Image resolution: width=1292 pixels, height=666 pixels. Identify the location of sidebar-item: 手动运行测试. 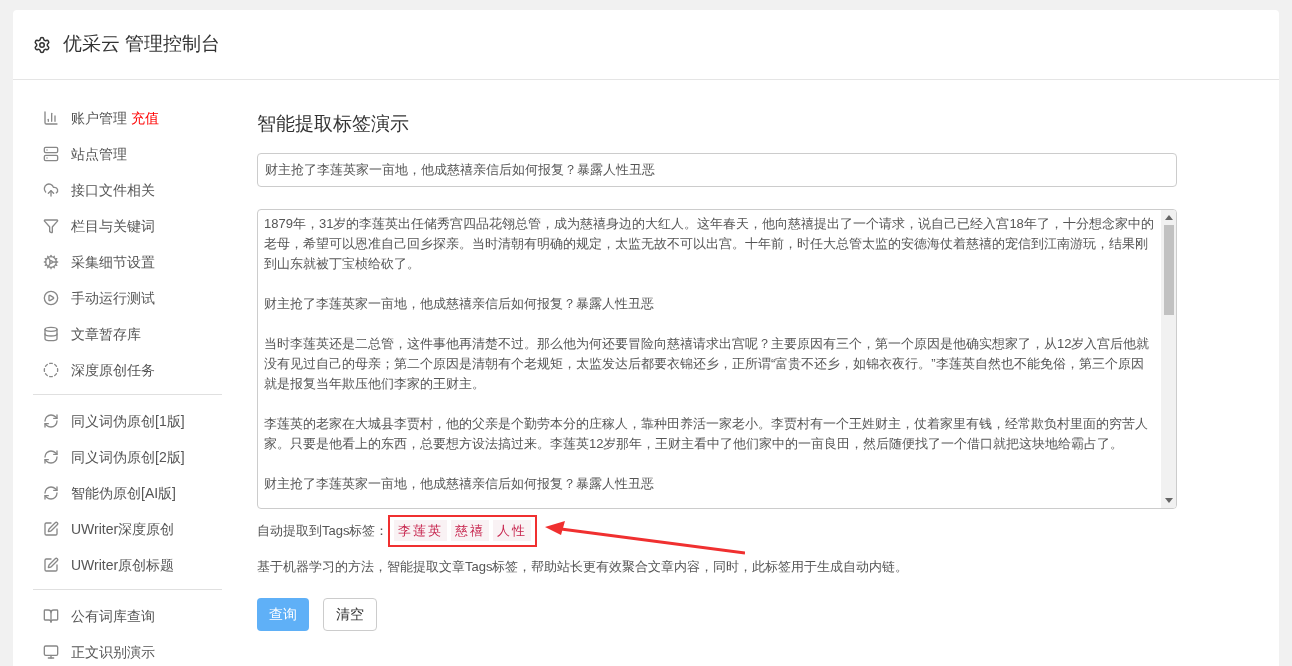
(127, 298).